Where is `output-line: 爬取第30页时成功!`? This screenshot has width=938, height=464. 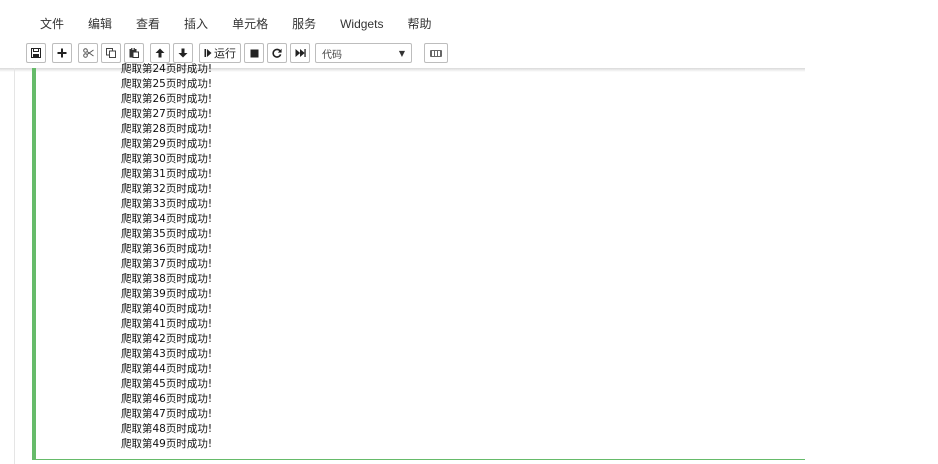
output-line: 爬取第30页时成功! is located at coordinates (167, 159).